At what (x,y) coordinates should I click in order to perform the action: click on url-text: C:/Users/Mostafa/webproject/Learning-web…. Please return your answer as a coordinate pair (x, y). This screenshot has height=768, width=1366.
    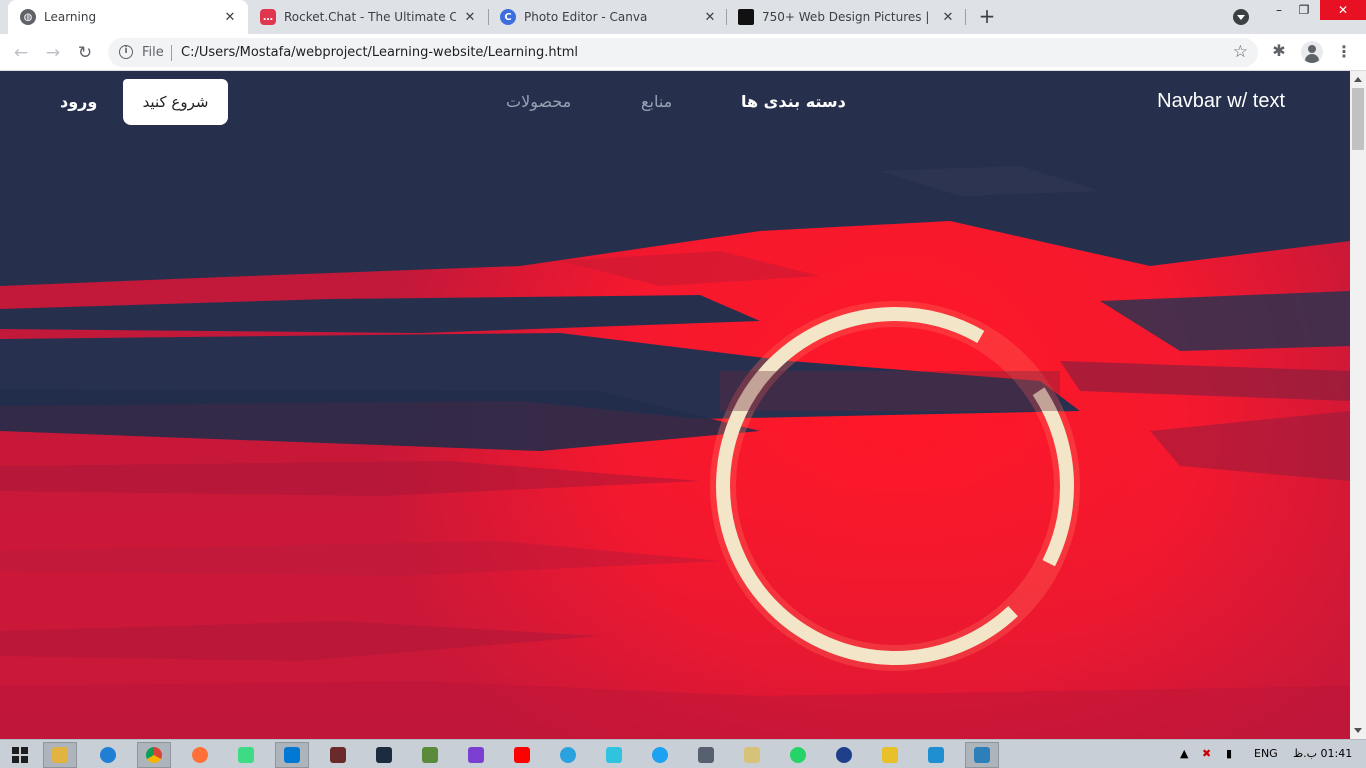
    Looking at the image, I should click on (379, 52).